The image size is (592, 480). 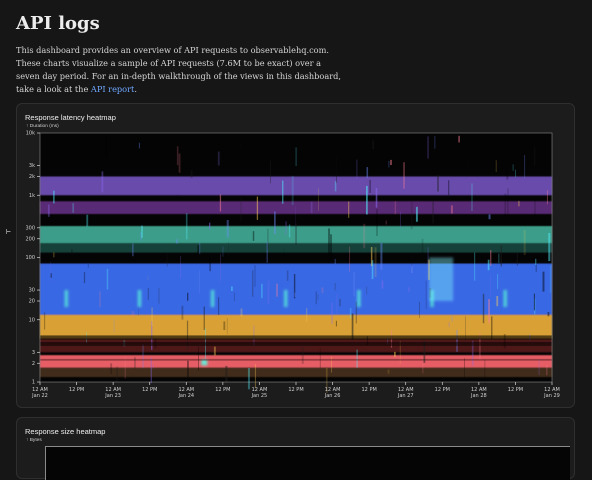 I want to click on y-tick-label: 10k, so click(x=30, y=134).